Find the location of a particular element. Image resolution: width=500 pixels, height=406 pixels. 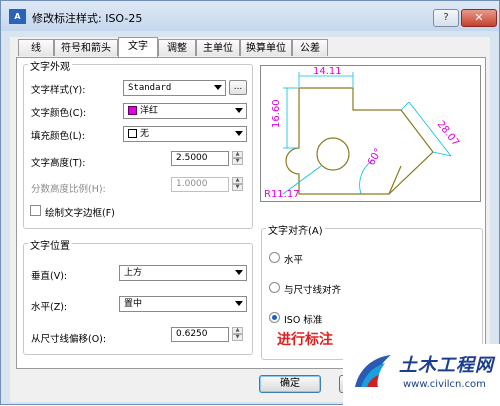

align-horizontal-radio is located at coordinates (274, 257).